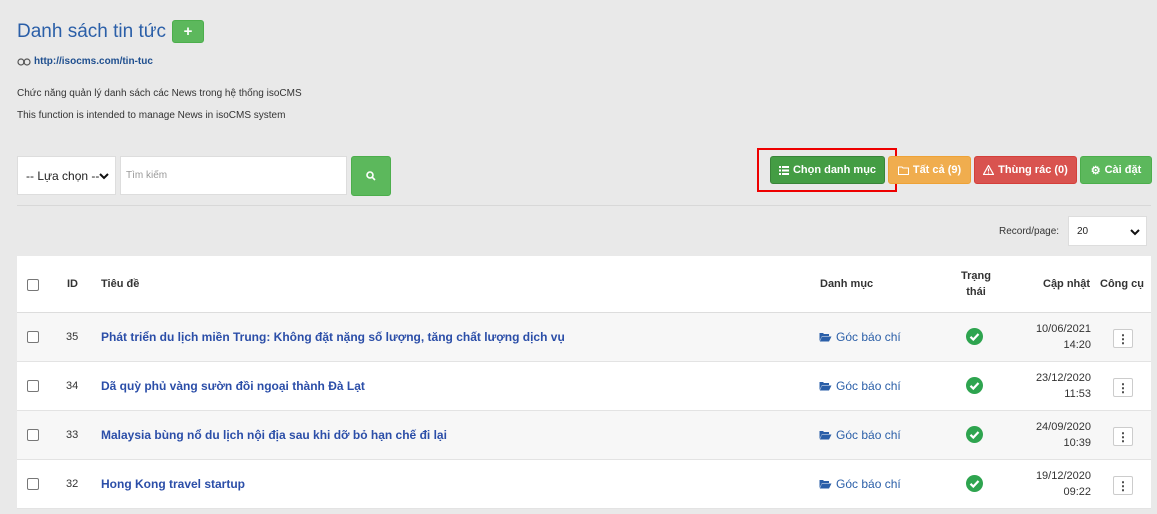 The height and width of the screenshot is (514, 1157). What do you see at coordinates (847, 284) in the screenshot?
I see `header-category: Danh mục` at bounding box center [847, 284].